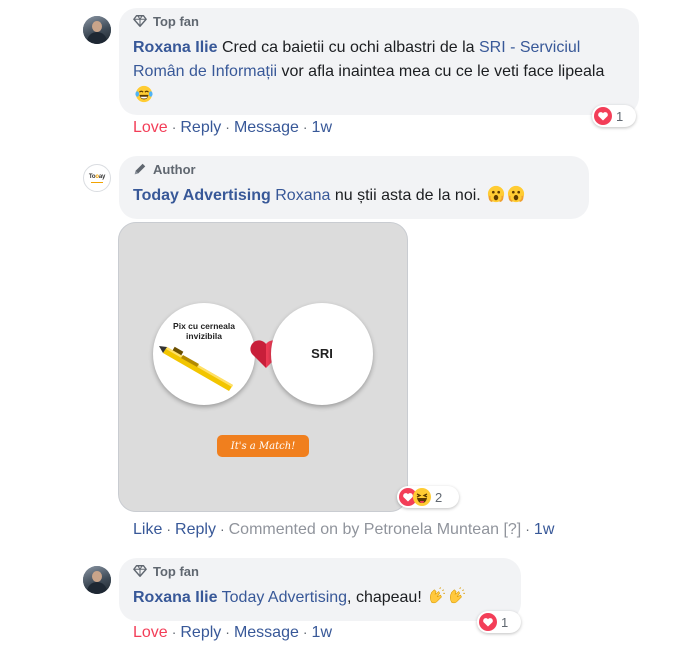  I want to click on like-button: Like, so click(147, 529).